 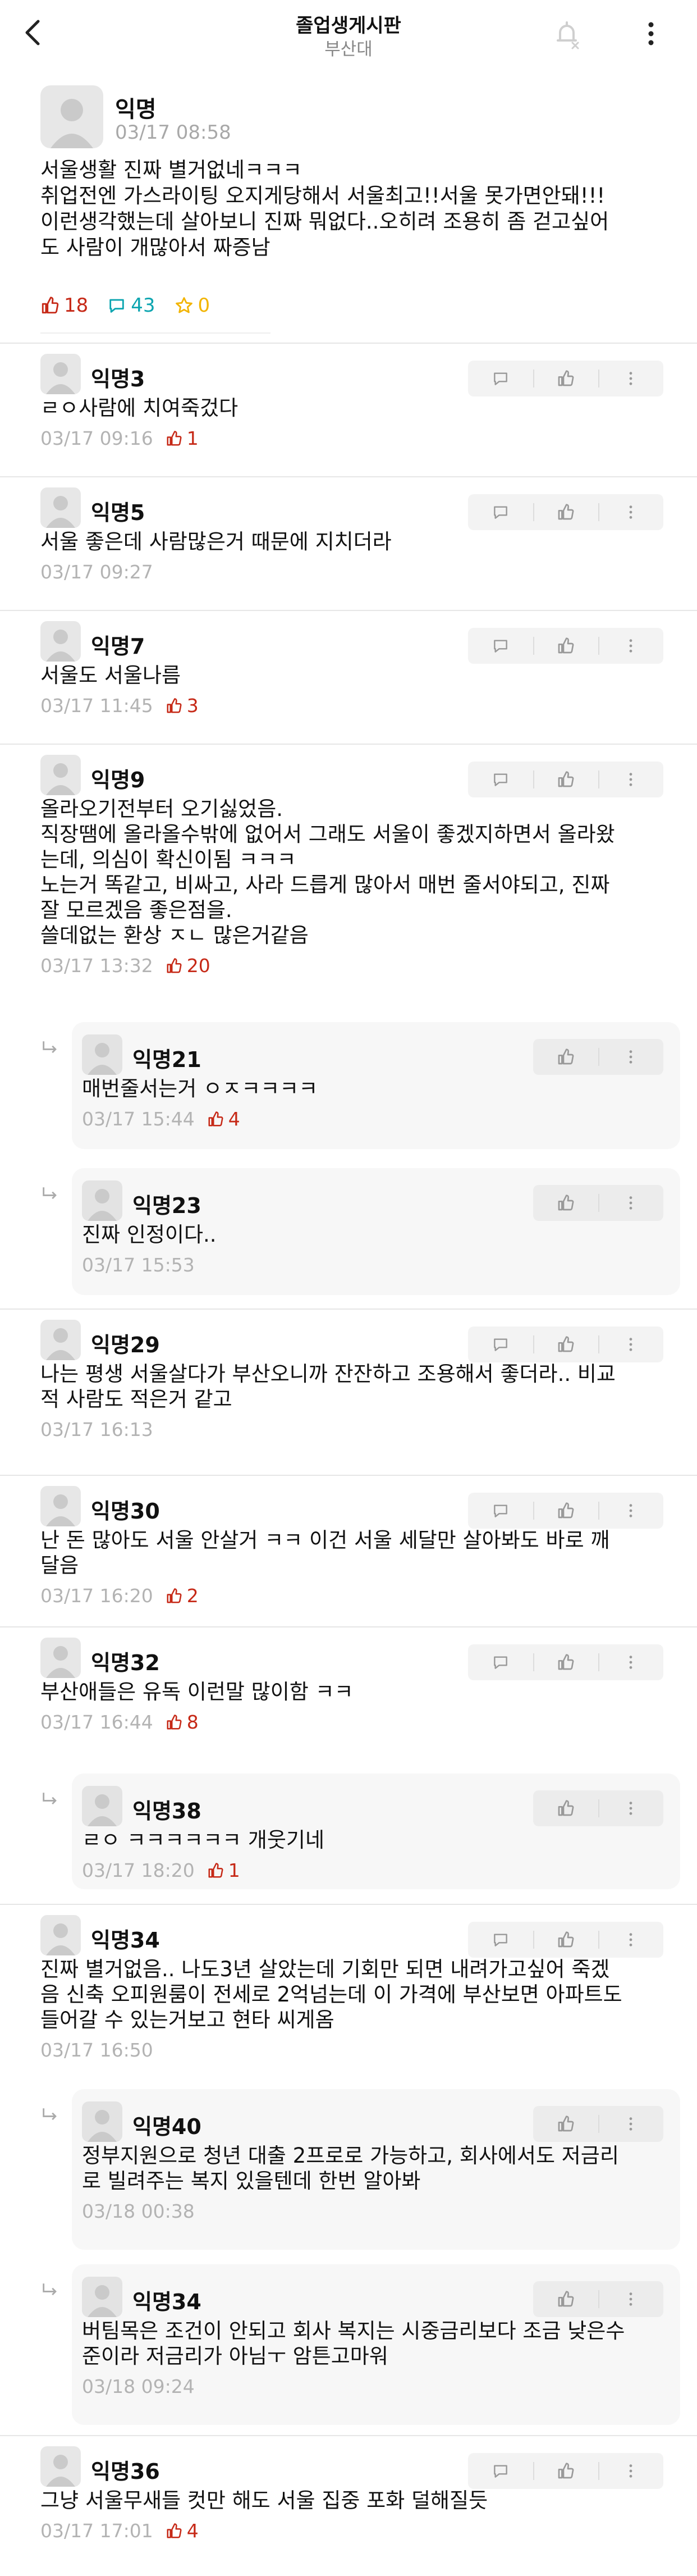 I want to click on comment-author: 익명38, so click(x=166, y=1811).